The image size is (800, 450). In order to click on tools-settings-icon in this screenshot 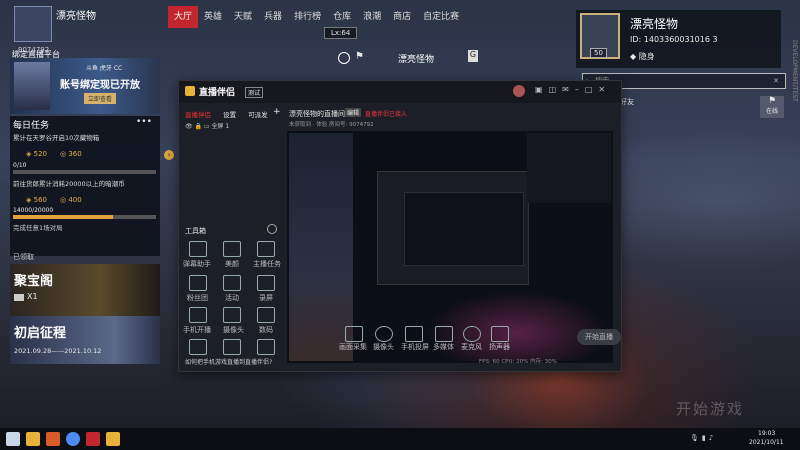, I will do `click(272, 229)`.